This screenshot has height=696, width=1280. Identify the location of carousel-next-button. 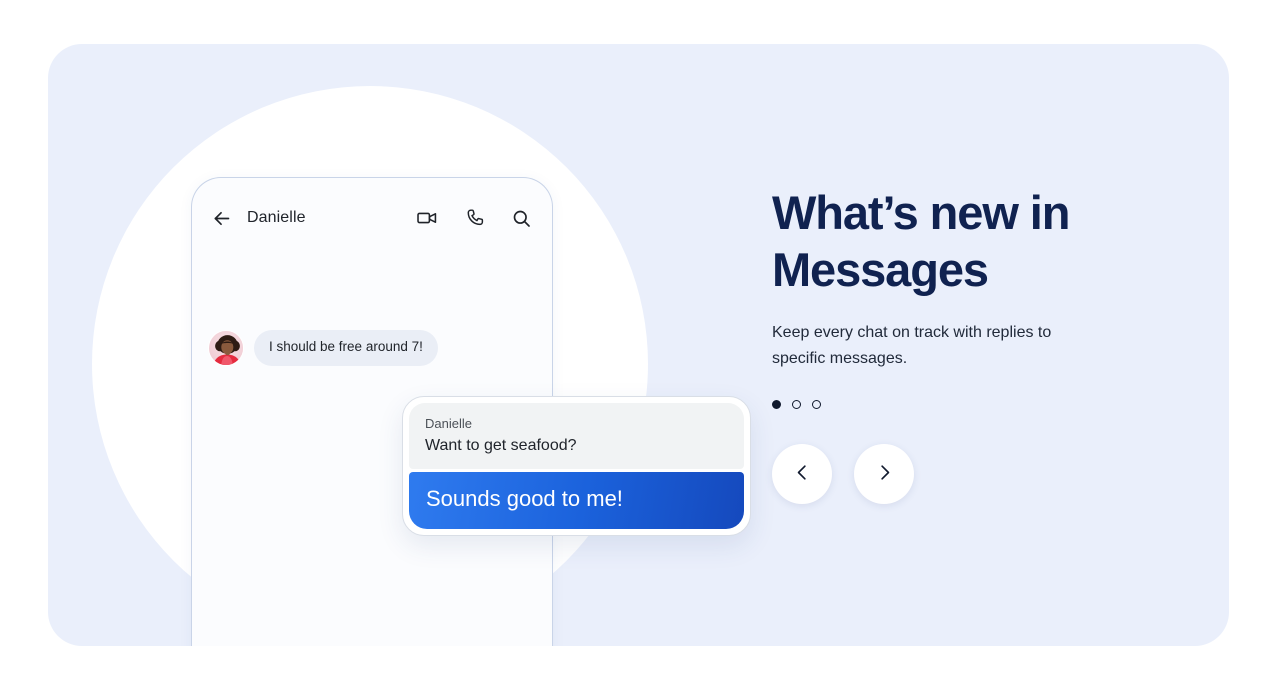
(884, 474).